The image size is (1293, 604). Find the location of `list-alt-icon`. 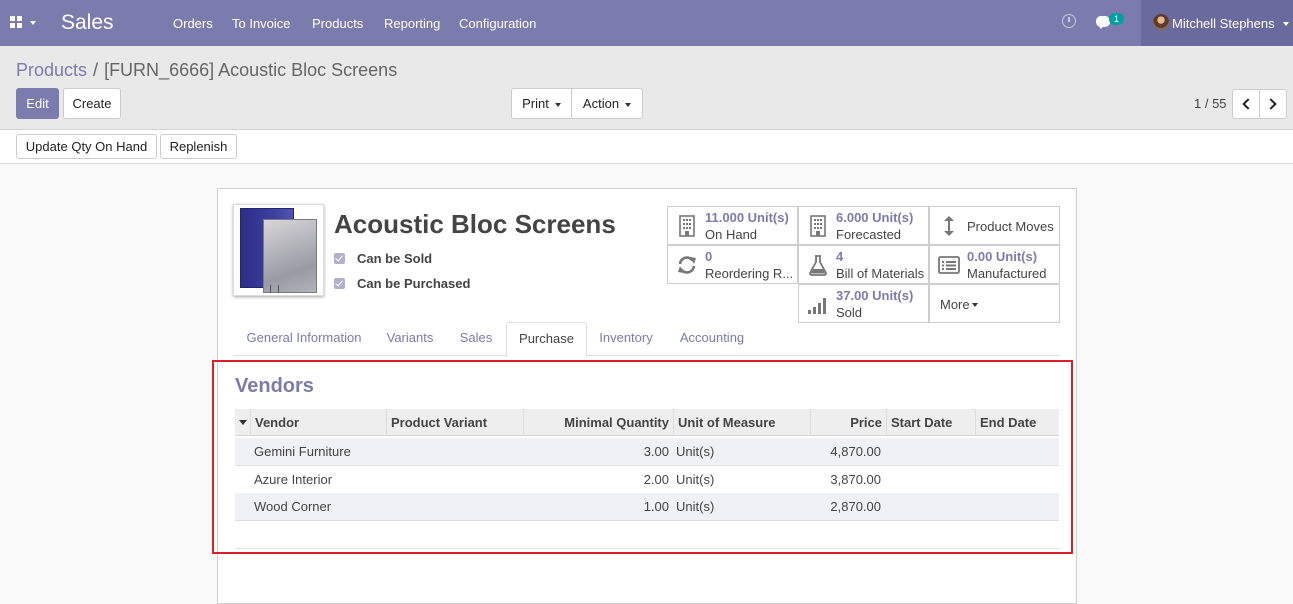

list-alt-icon is located at coordinates (949, 265).